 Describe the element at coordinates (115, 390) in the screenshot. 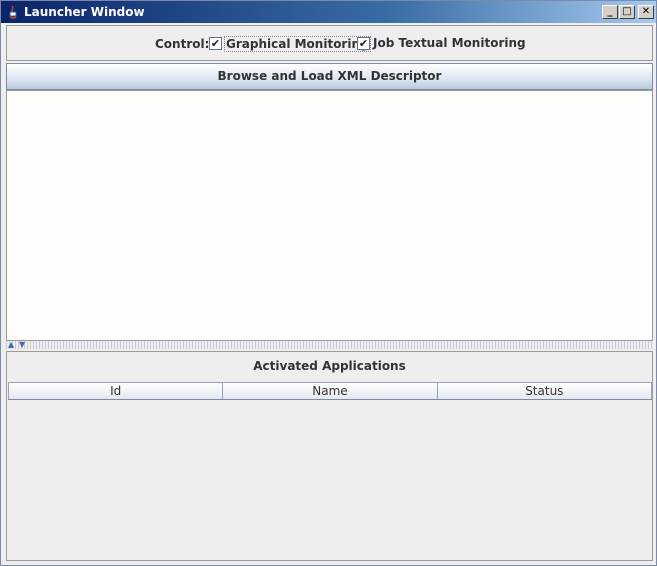

I see `column-header-id: Id` at that location.